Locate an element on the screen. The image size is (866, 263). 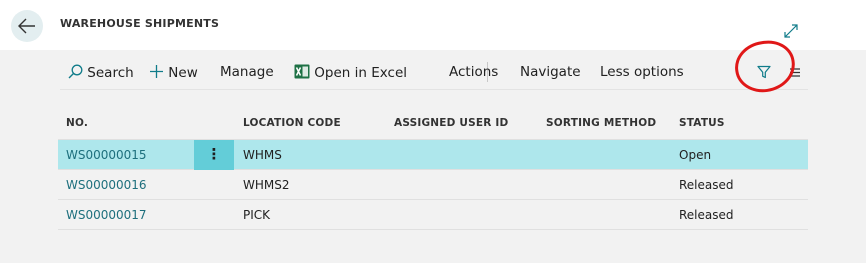
search-button: Search is located at coordinates (101, 72).